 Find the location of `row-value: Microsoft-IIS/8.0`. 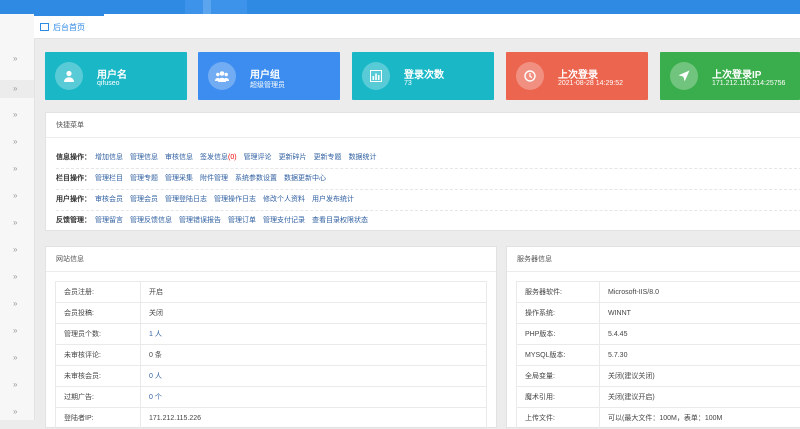

row-value: Microsoft-IIS/8.0 is located at coordinates (700, 292).